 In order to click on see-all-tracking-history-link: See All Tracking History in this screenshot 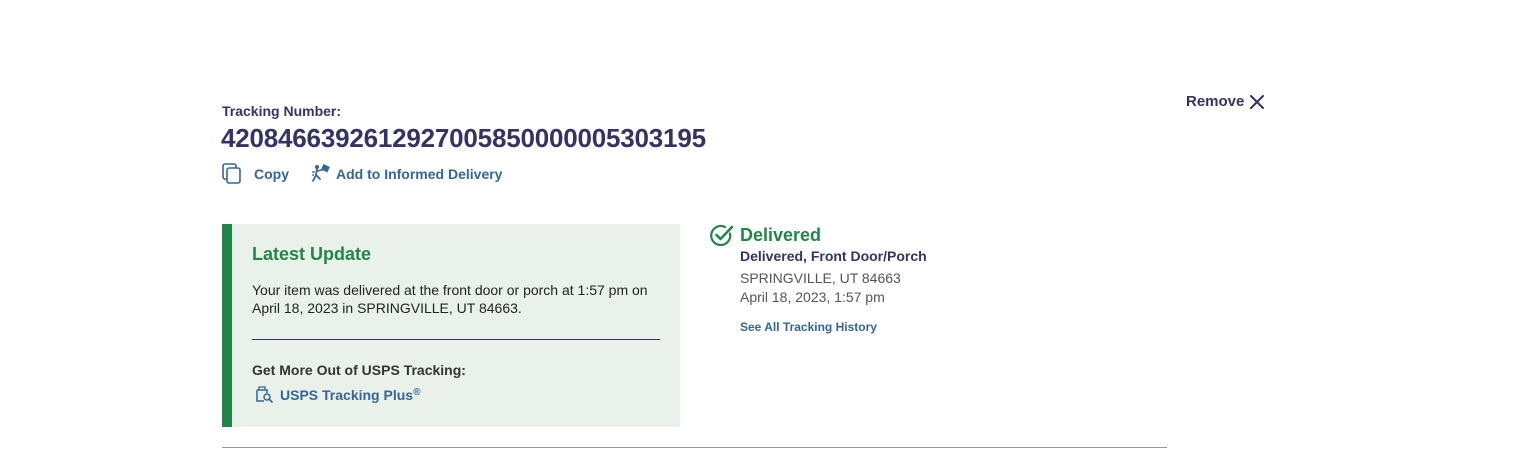, I will do `click(808, 327)`.